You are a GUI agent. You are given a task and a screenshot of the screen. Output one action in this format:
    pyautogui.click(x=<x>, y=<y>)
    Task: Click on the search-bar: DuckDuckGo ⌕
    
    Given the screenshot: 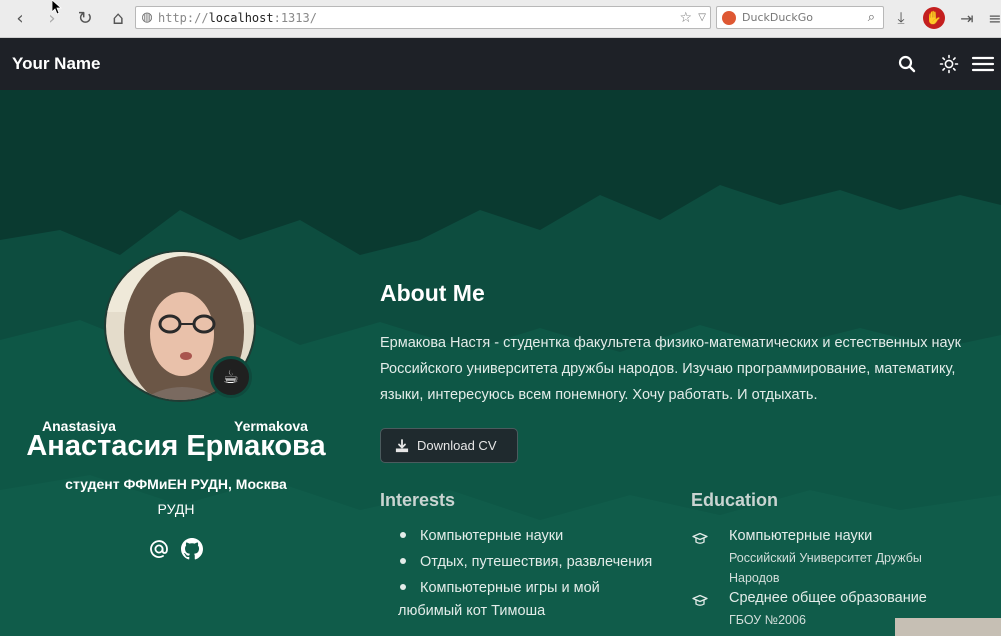 What is the action you would take?
    pyautogui.click(x=800, y=17)
    